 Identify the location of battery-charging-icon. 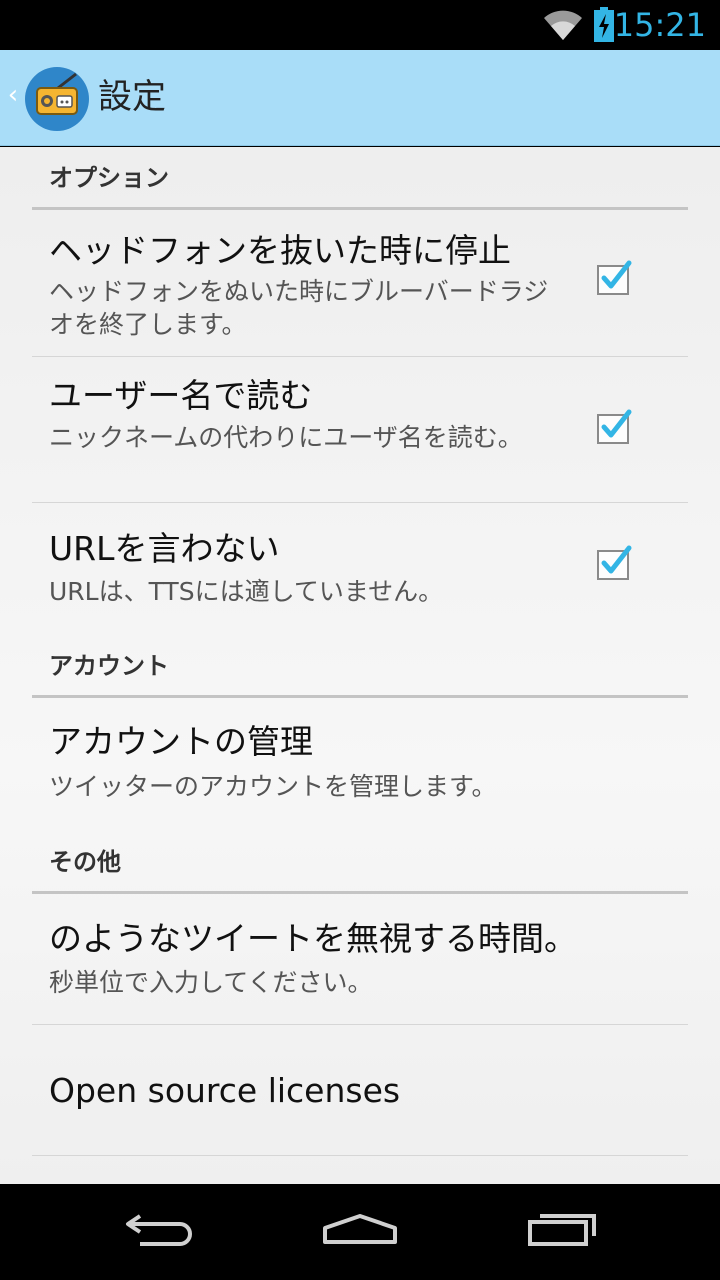
(604, 24).